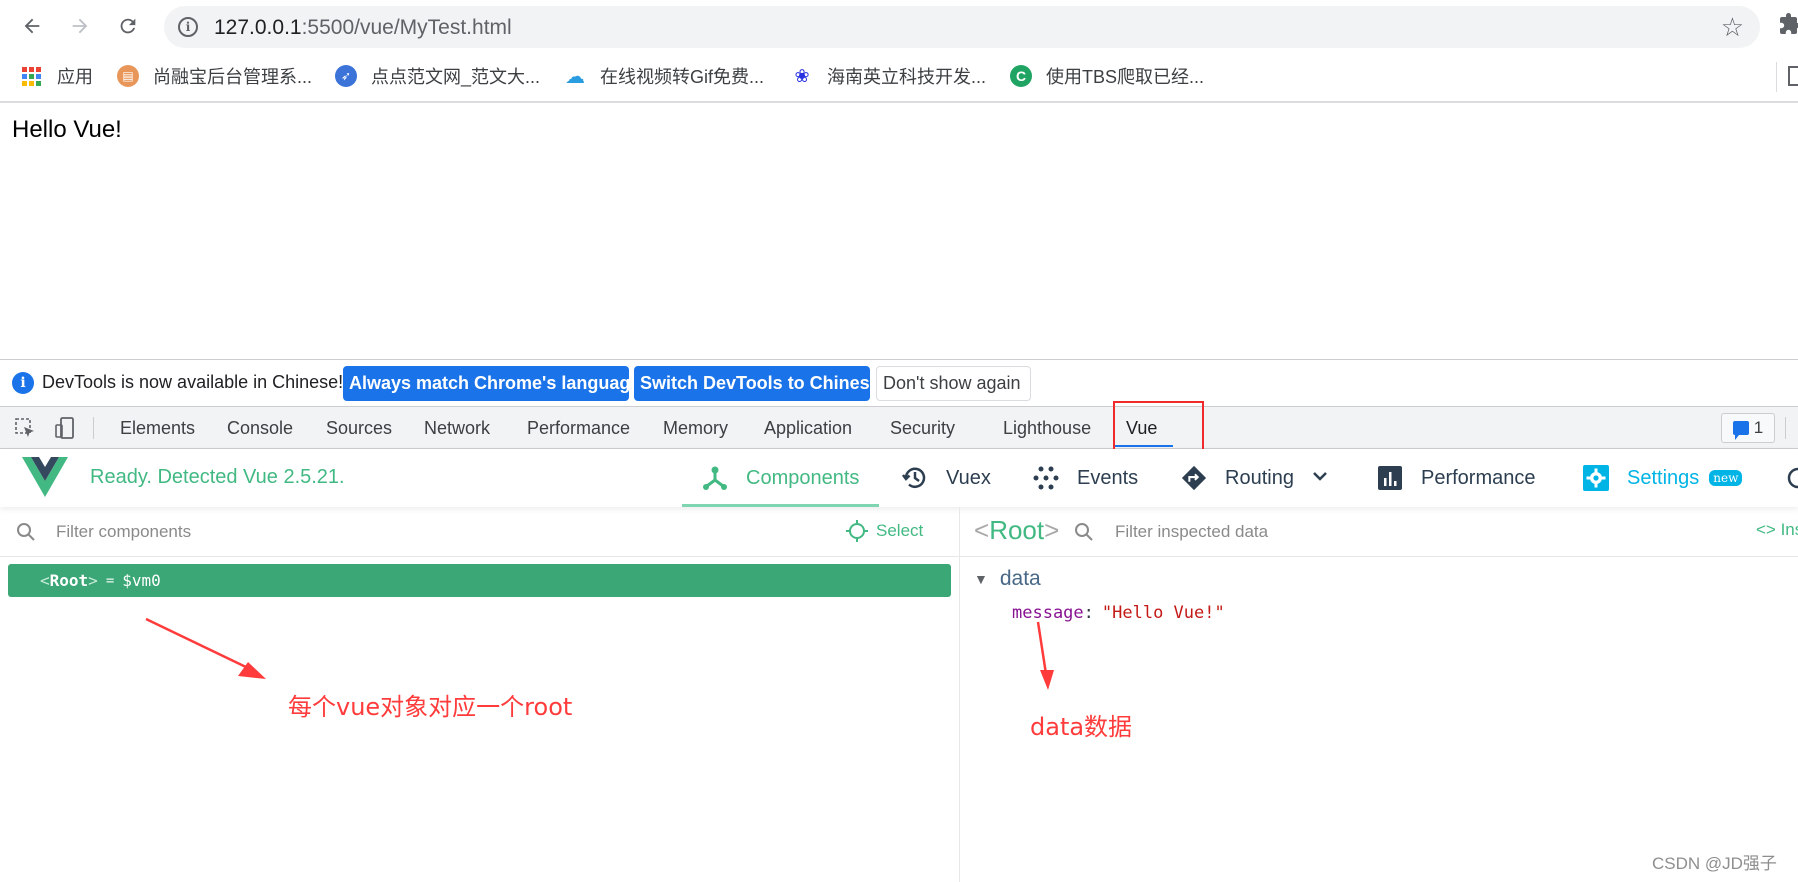 The height and width of the screenshot is (882, 1798). What do you see at coordinates (1792, 478) in the screenshot?
I see `refresh-icon` at bounding box center [1792, 478].